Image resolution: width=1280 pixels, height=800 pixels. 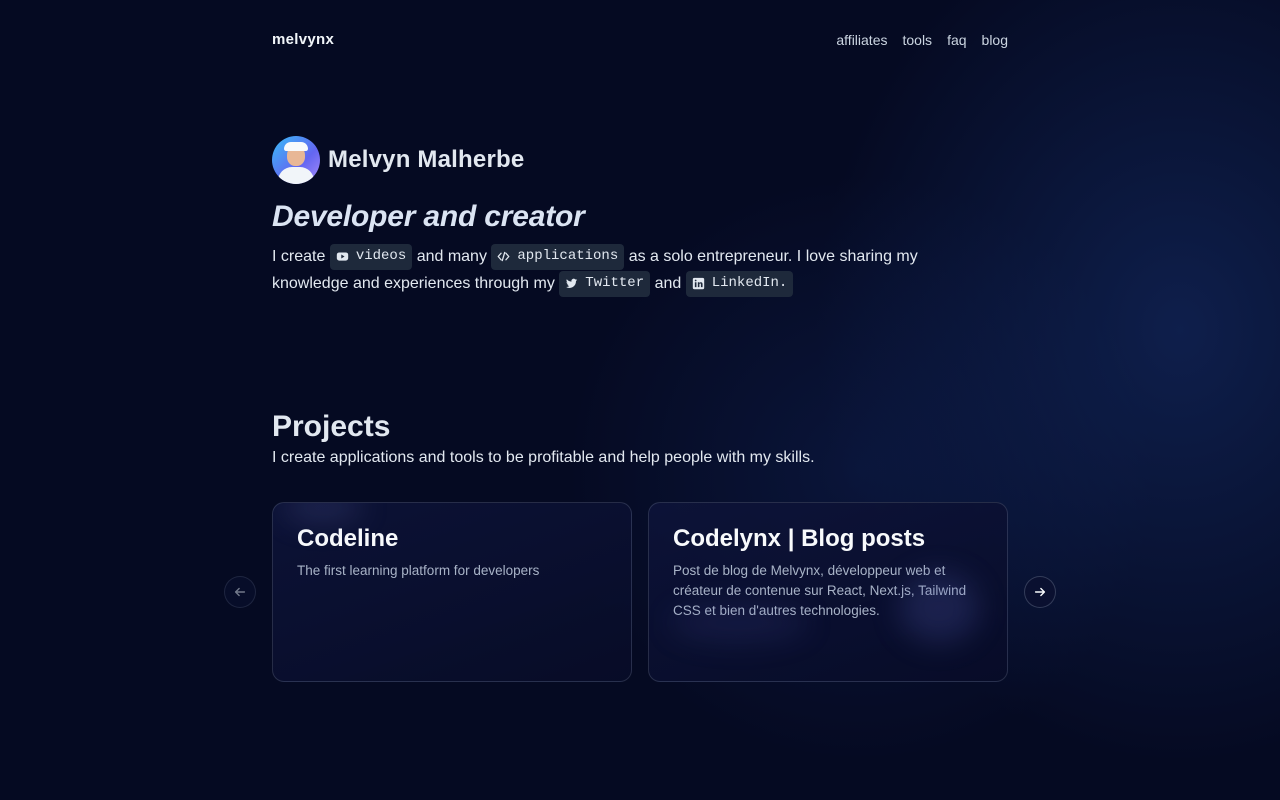 I want to click on site-logo: melvynx, so click(x=303, y=39).